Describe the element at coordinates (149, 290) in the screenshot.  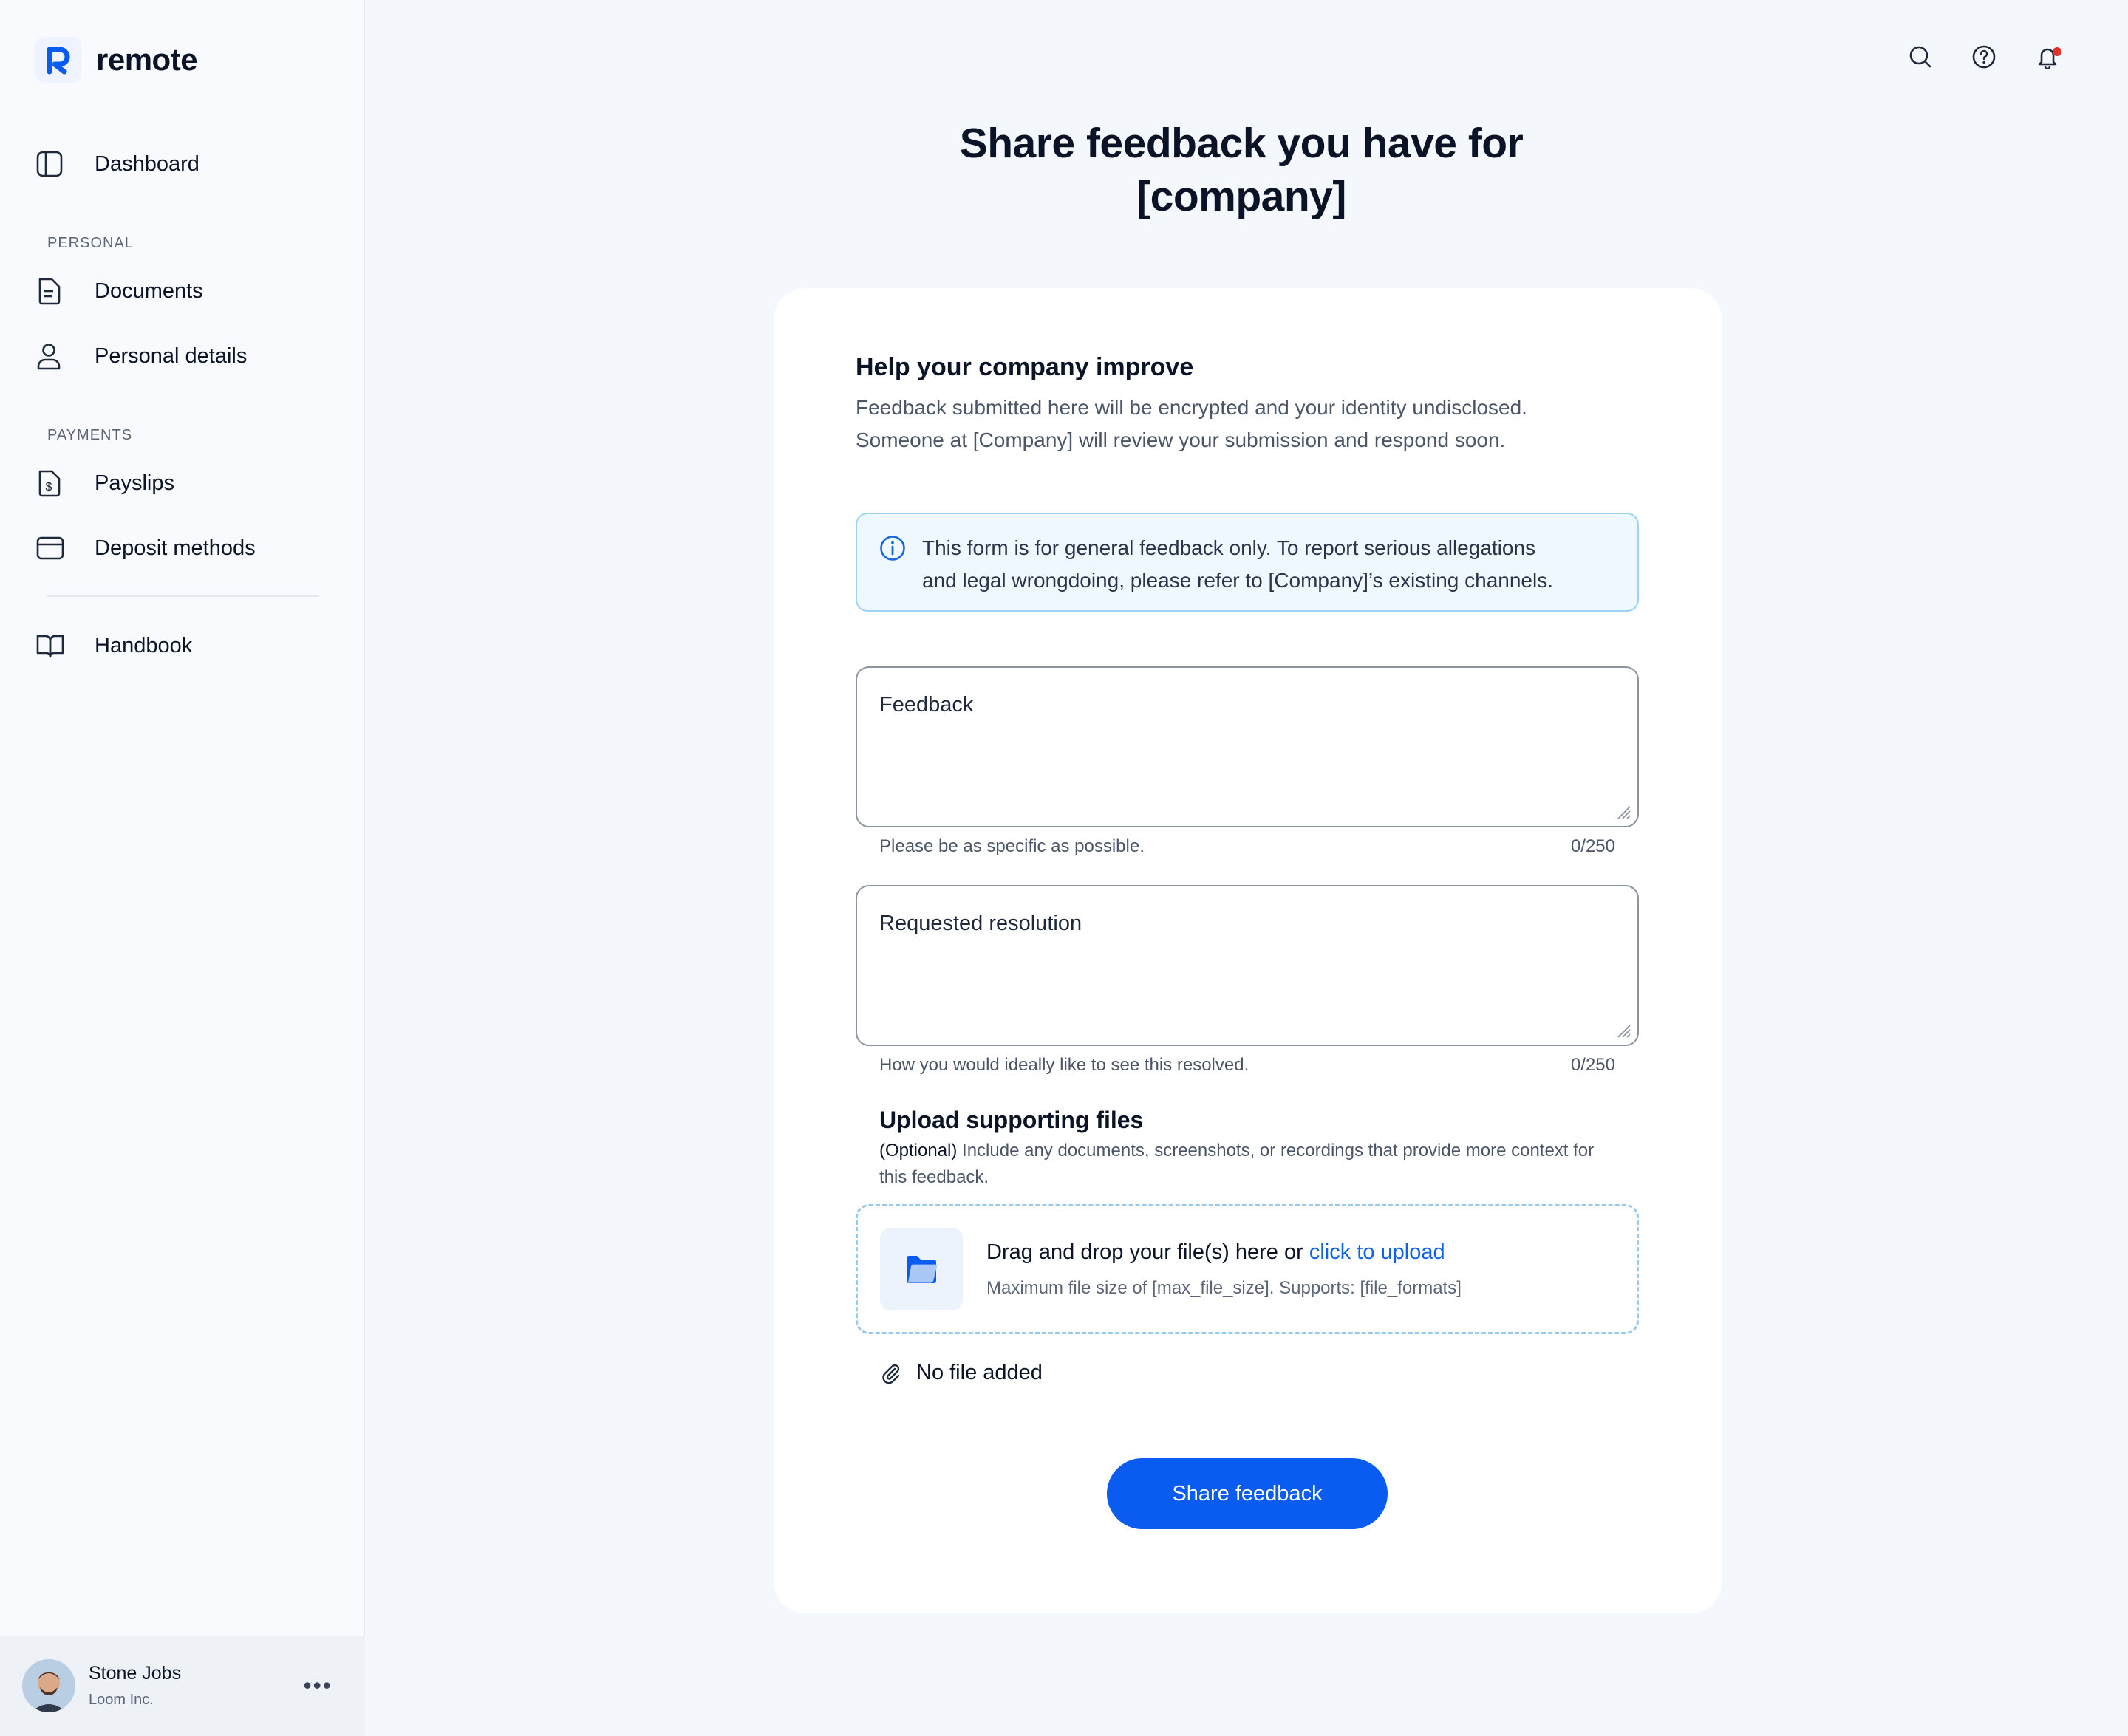
I see `sidebar-item-label: Documents` at that location.